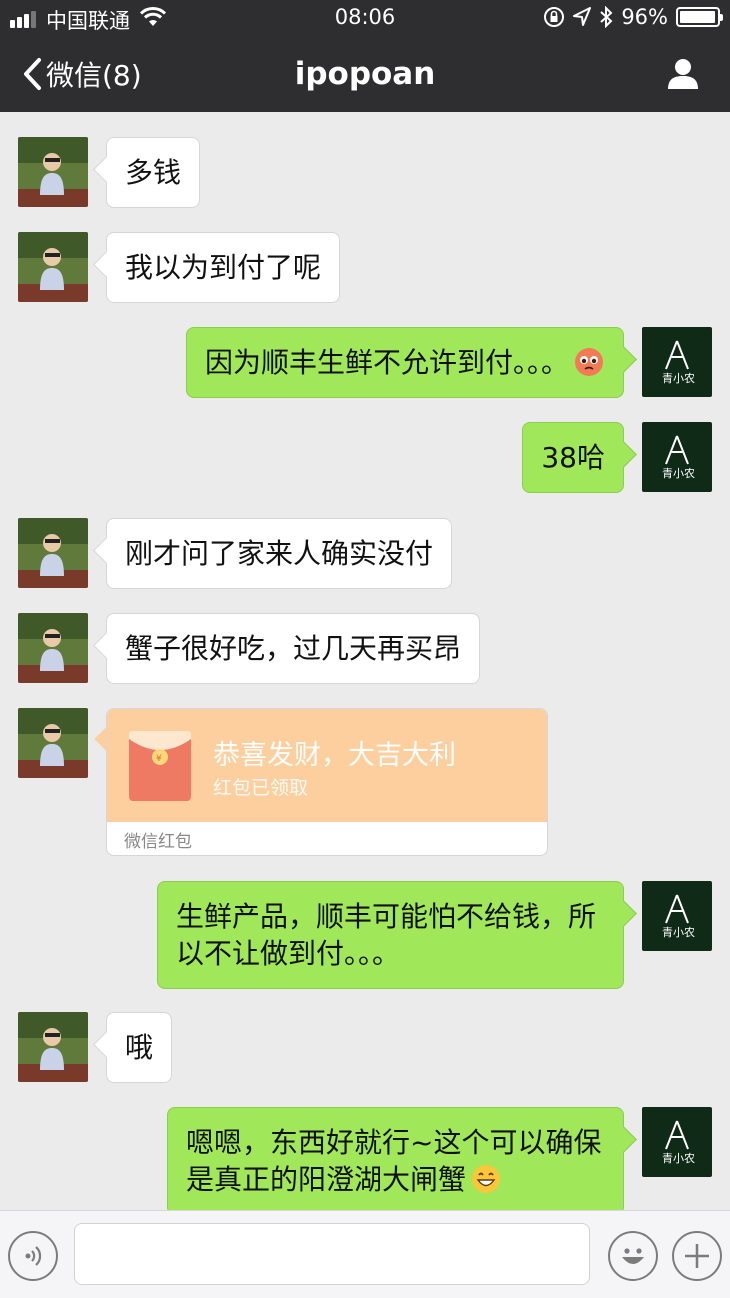 Image resolution: width=730 pixels, height=1298 pixels. What do you see at coordinates (332, 1254) in the screenshot?
I see `message-input` at bounding box center [332, 1254].